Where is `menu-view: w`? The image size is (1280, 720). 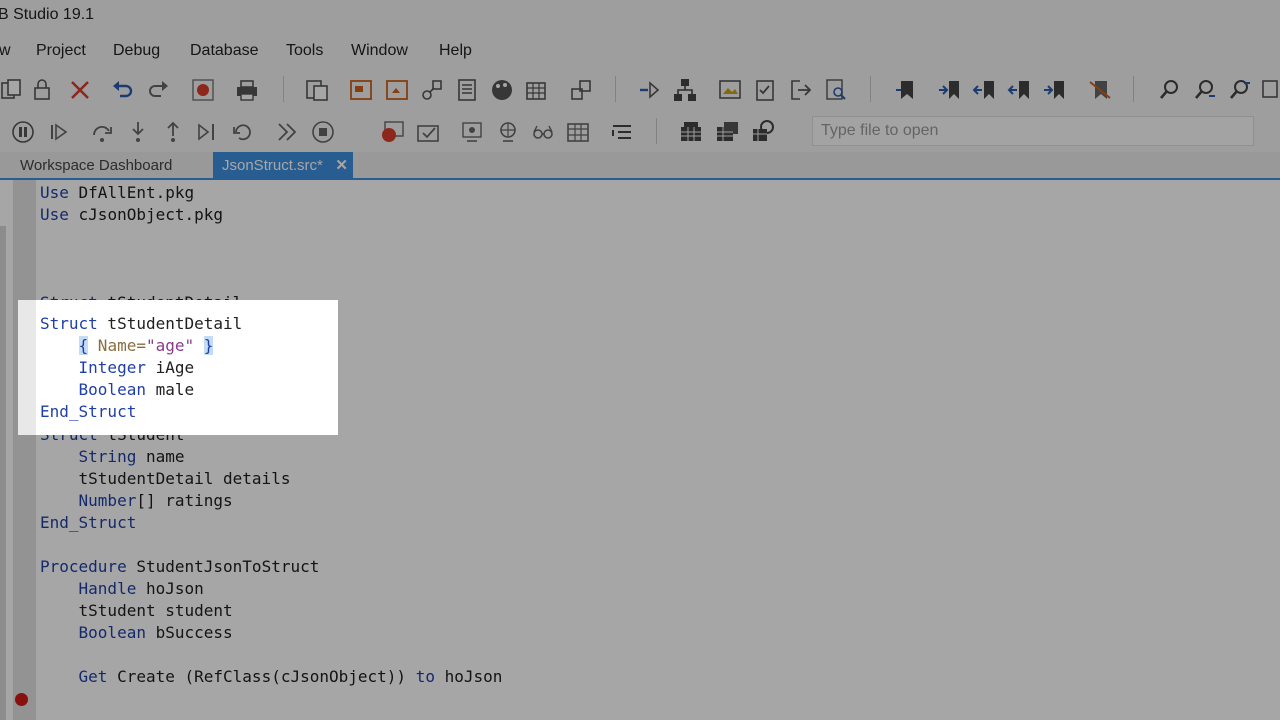
menu-view: w is located at coordinates (5, 51).